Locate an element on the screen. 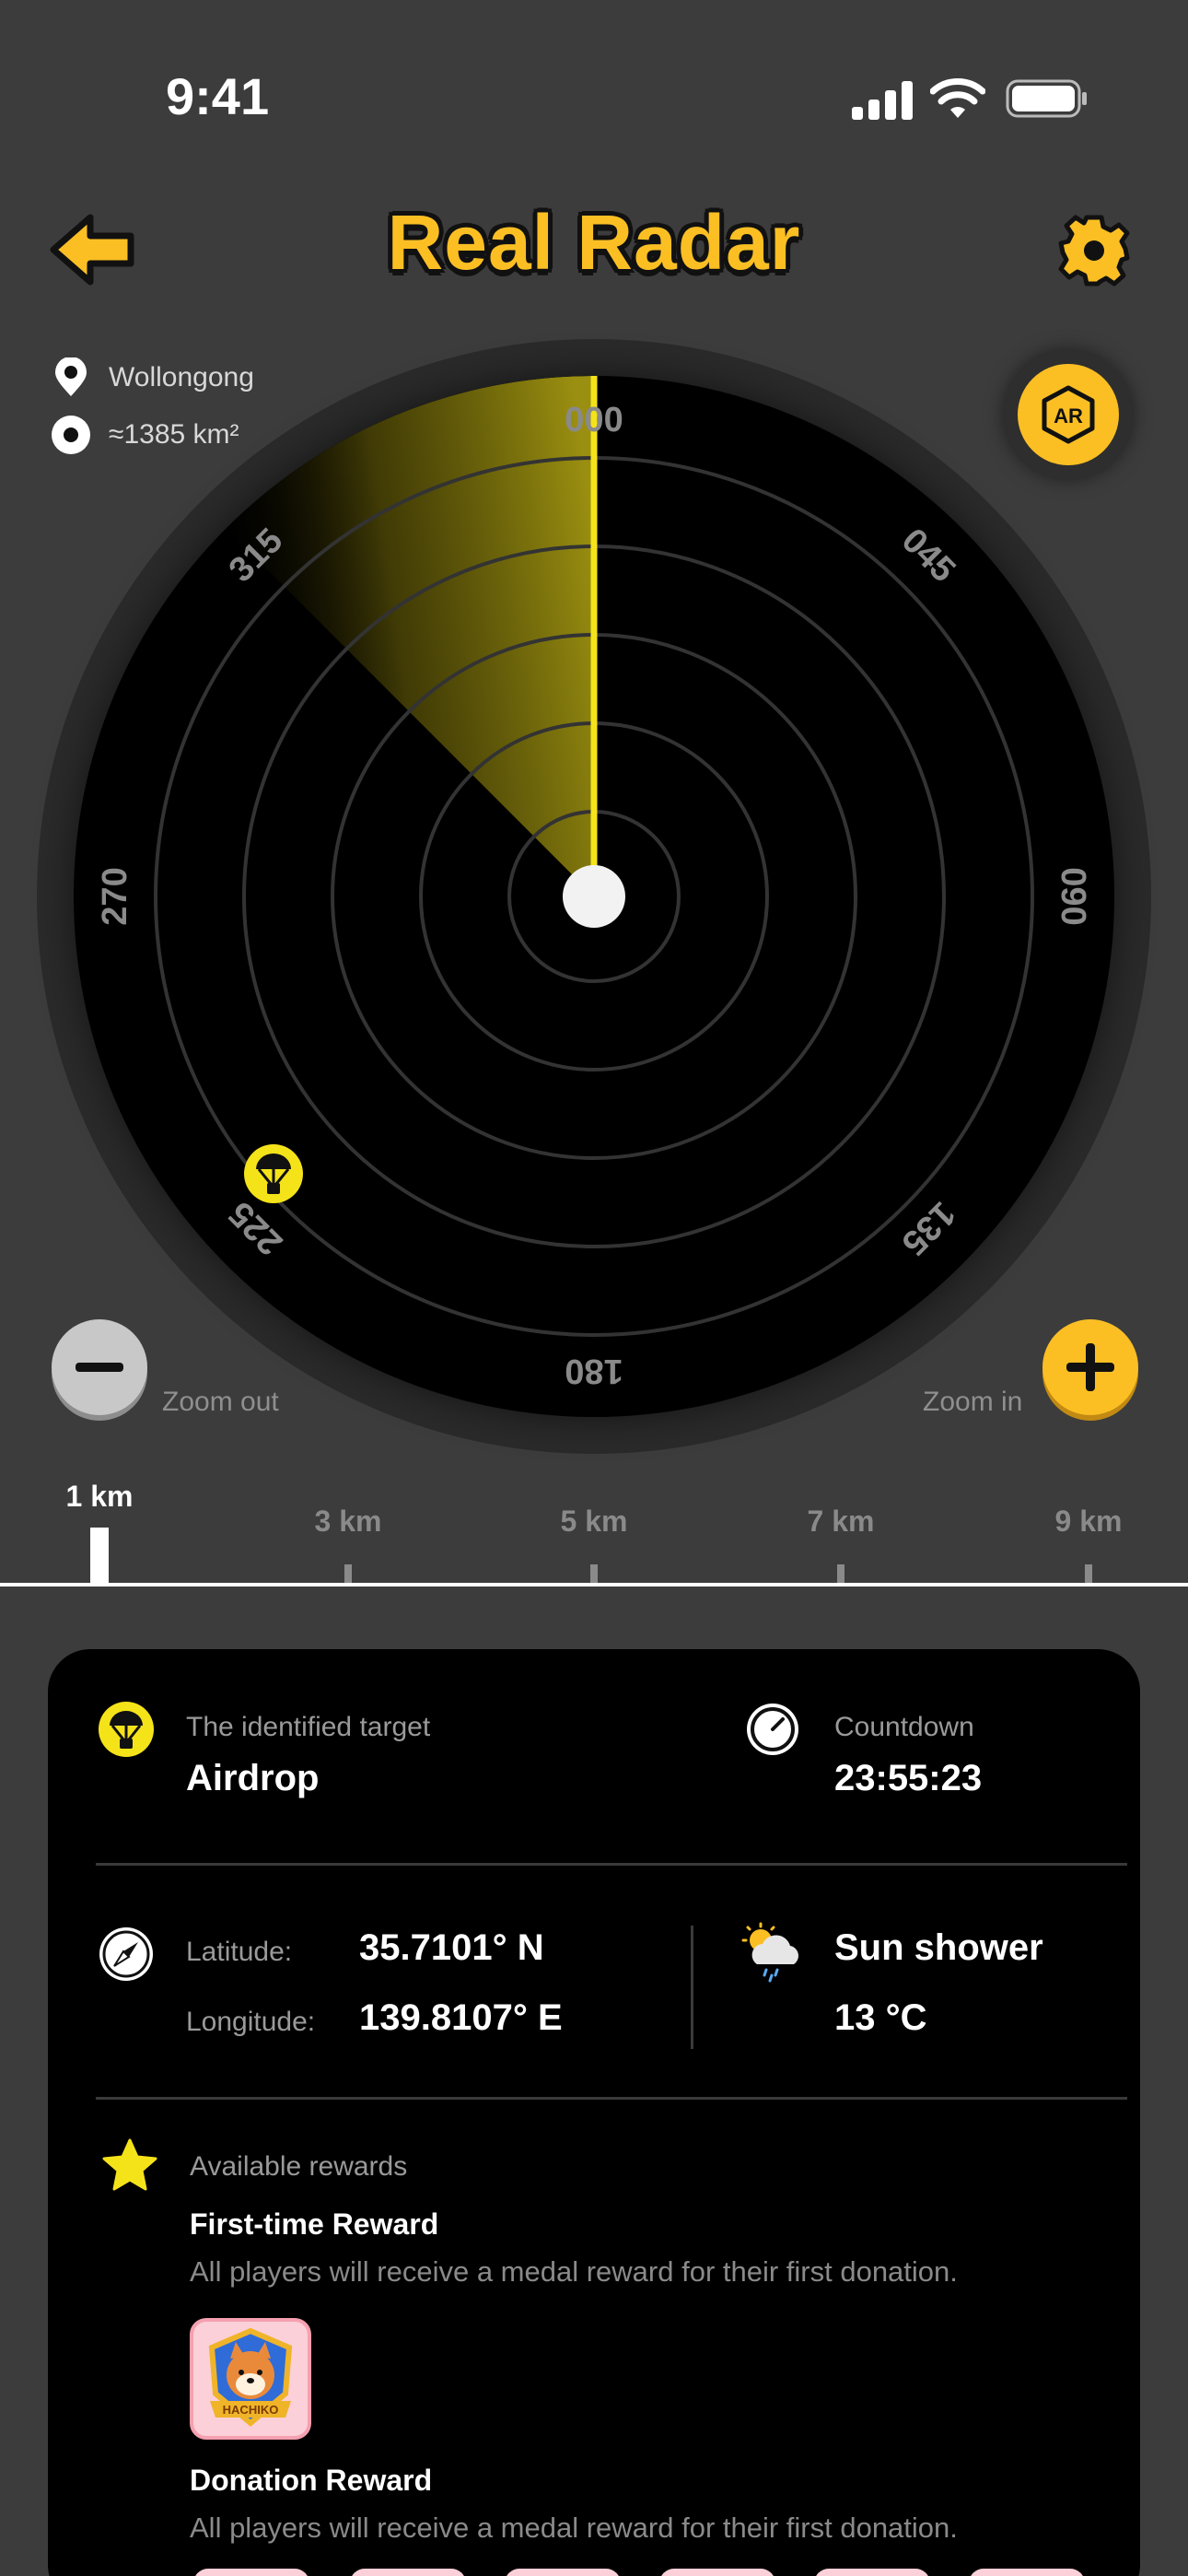 This screenshot has width=1188, height=2576. wifi-icon is located at coordinates (957, 98).